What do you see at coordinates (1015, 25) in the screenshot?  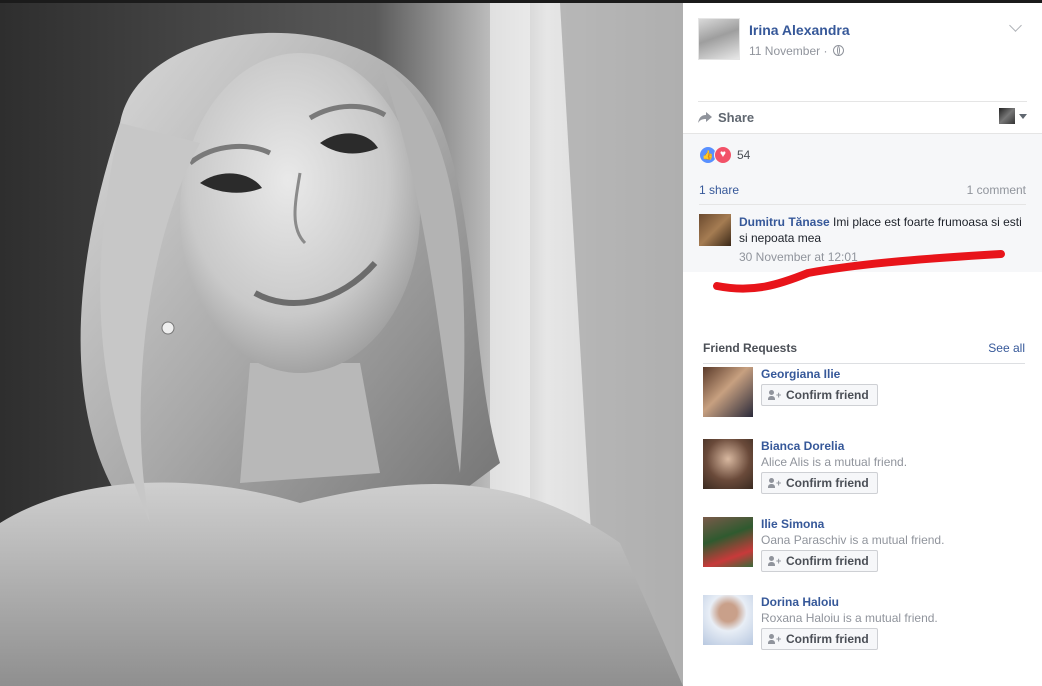 I see `chevron-down-icon` at bounding box center [1015, 25].